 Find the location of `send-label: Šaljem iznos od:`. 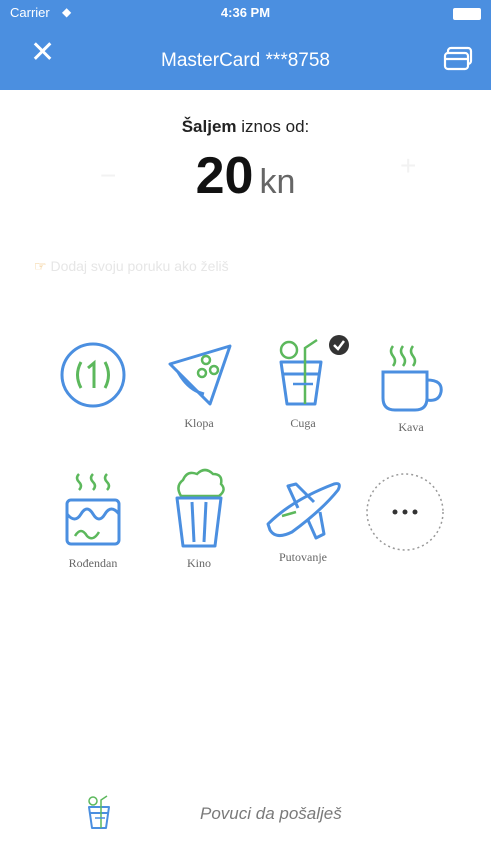

send-label: Šaljem iznos od: is located at coordinates (245, 127).